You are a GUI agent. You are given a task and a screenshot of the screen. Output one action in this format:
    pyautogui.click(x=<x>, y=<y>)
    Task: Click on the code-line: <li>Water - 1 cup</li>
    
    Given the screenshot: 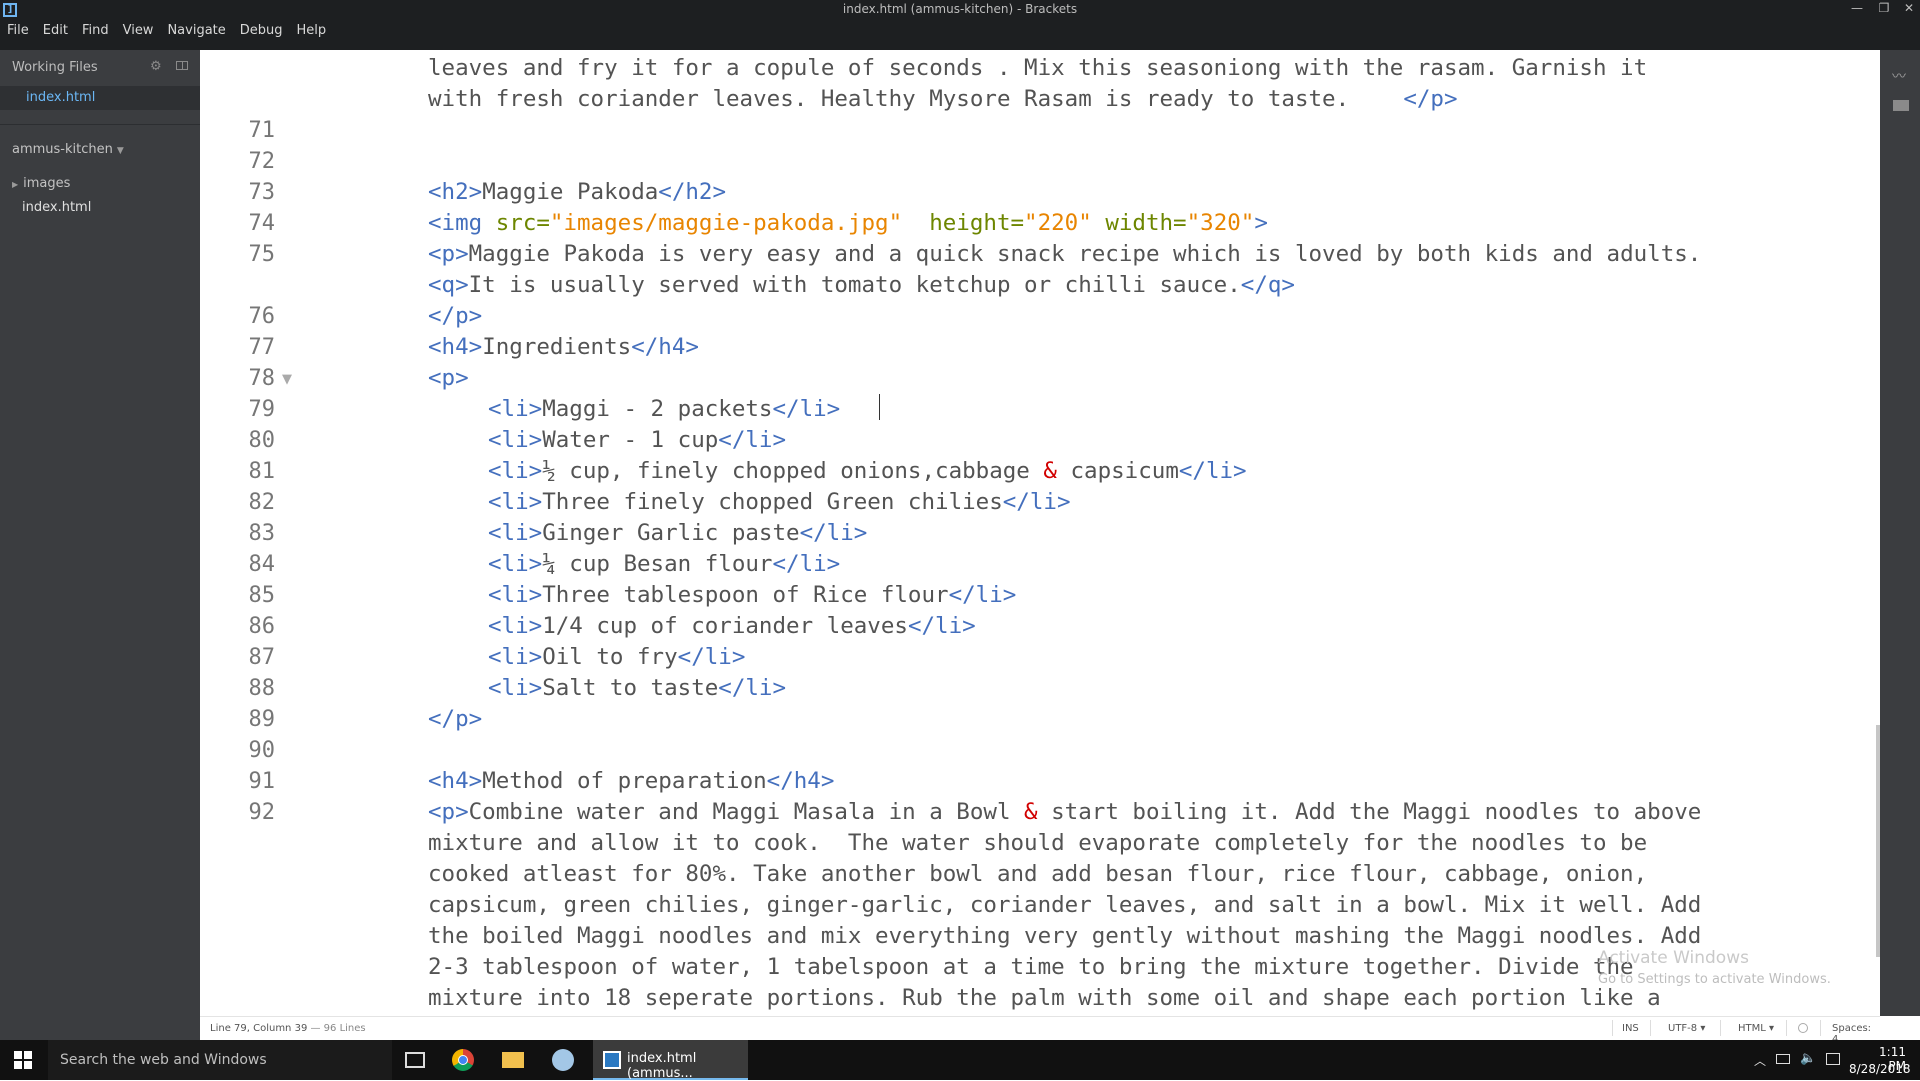 What is the action you would take?
    pyautogui.click(x=637, y=440)
    